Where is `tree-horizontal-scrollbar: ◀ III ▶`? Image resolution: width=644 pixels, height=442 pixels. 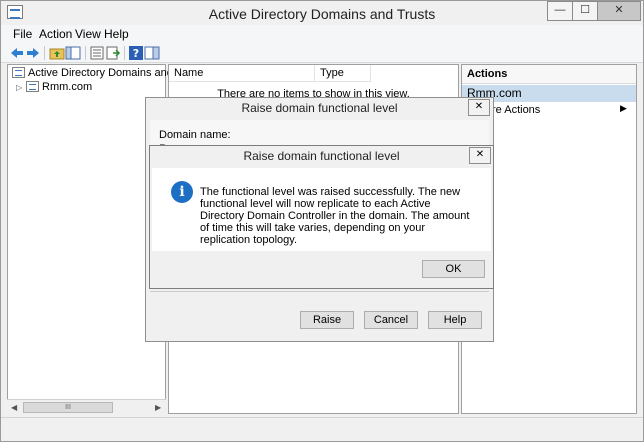 tree-horizontal-scrollbar: ◀ III ▶ is located at coordinates (86, 407).